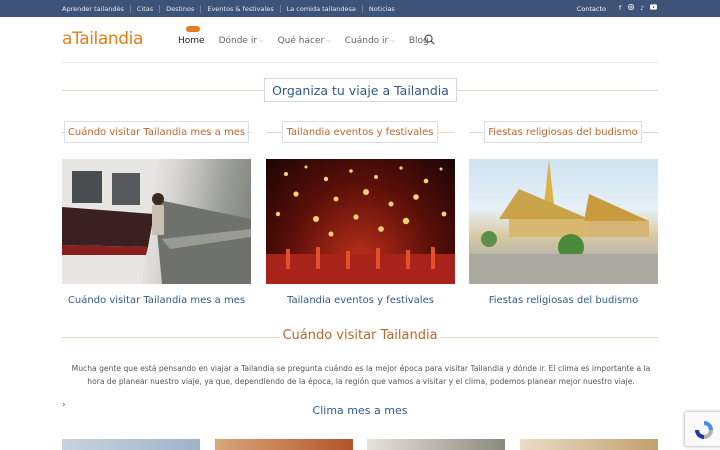 The width and height of the screenshot is (720, 450). Describe the element at coordinates (429, 39) in the screenshot. I see `search-icon` at that location.